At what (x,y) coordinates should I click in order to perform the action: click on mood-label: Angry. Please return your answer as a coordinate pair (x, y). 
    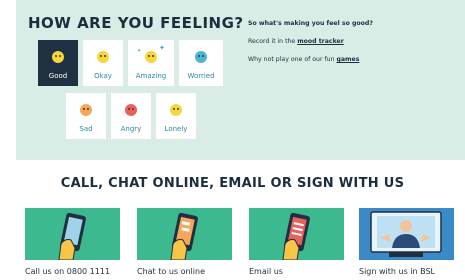
    Looking at the image, I should click on (131, 129).